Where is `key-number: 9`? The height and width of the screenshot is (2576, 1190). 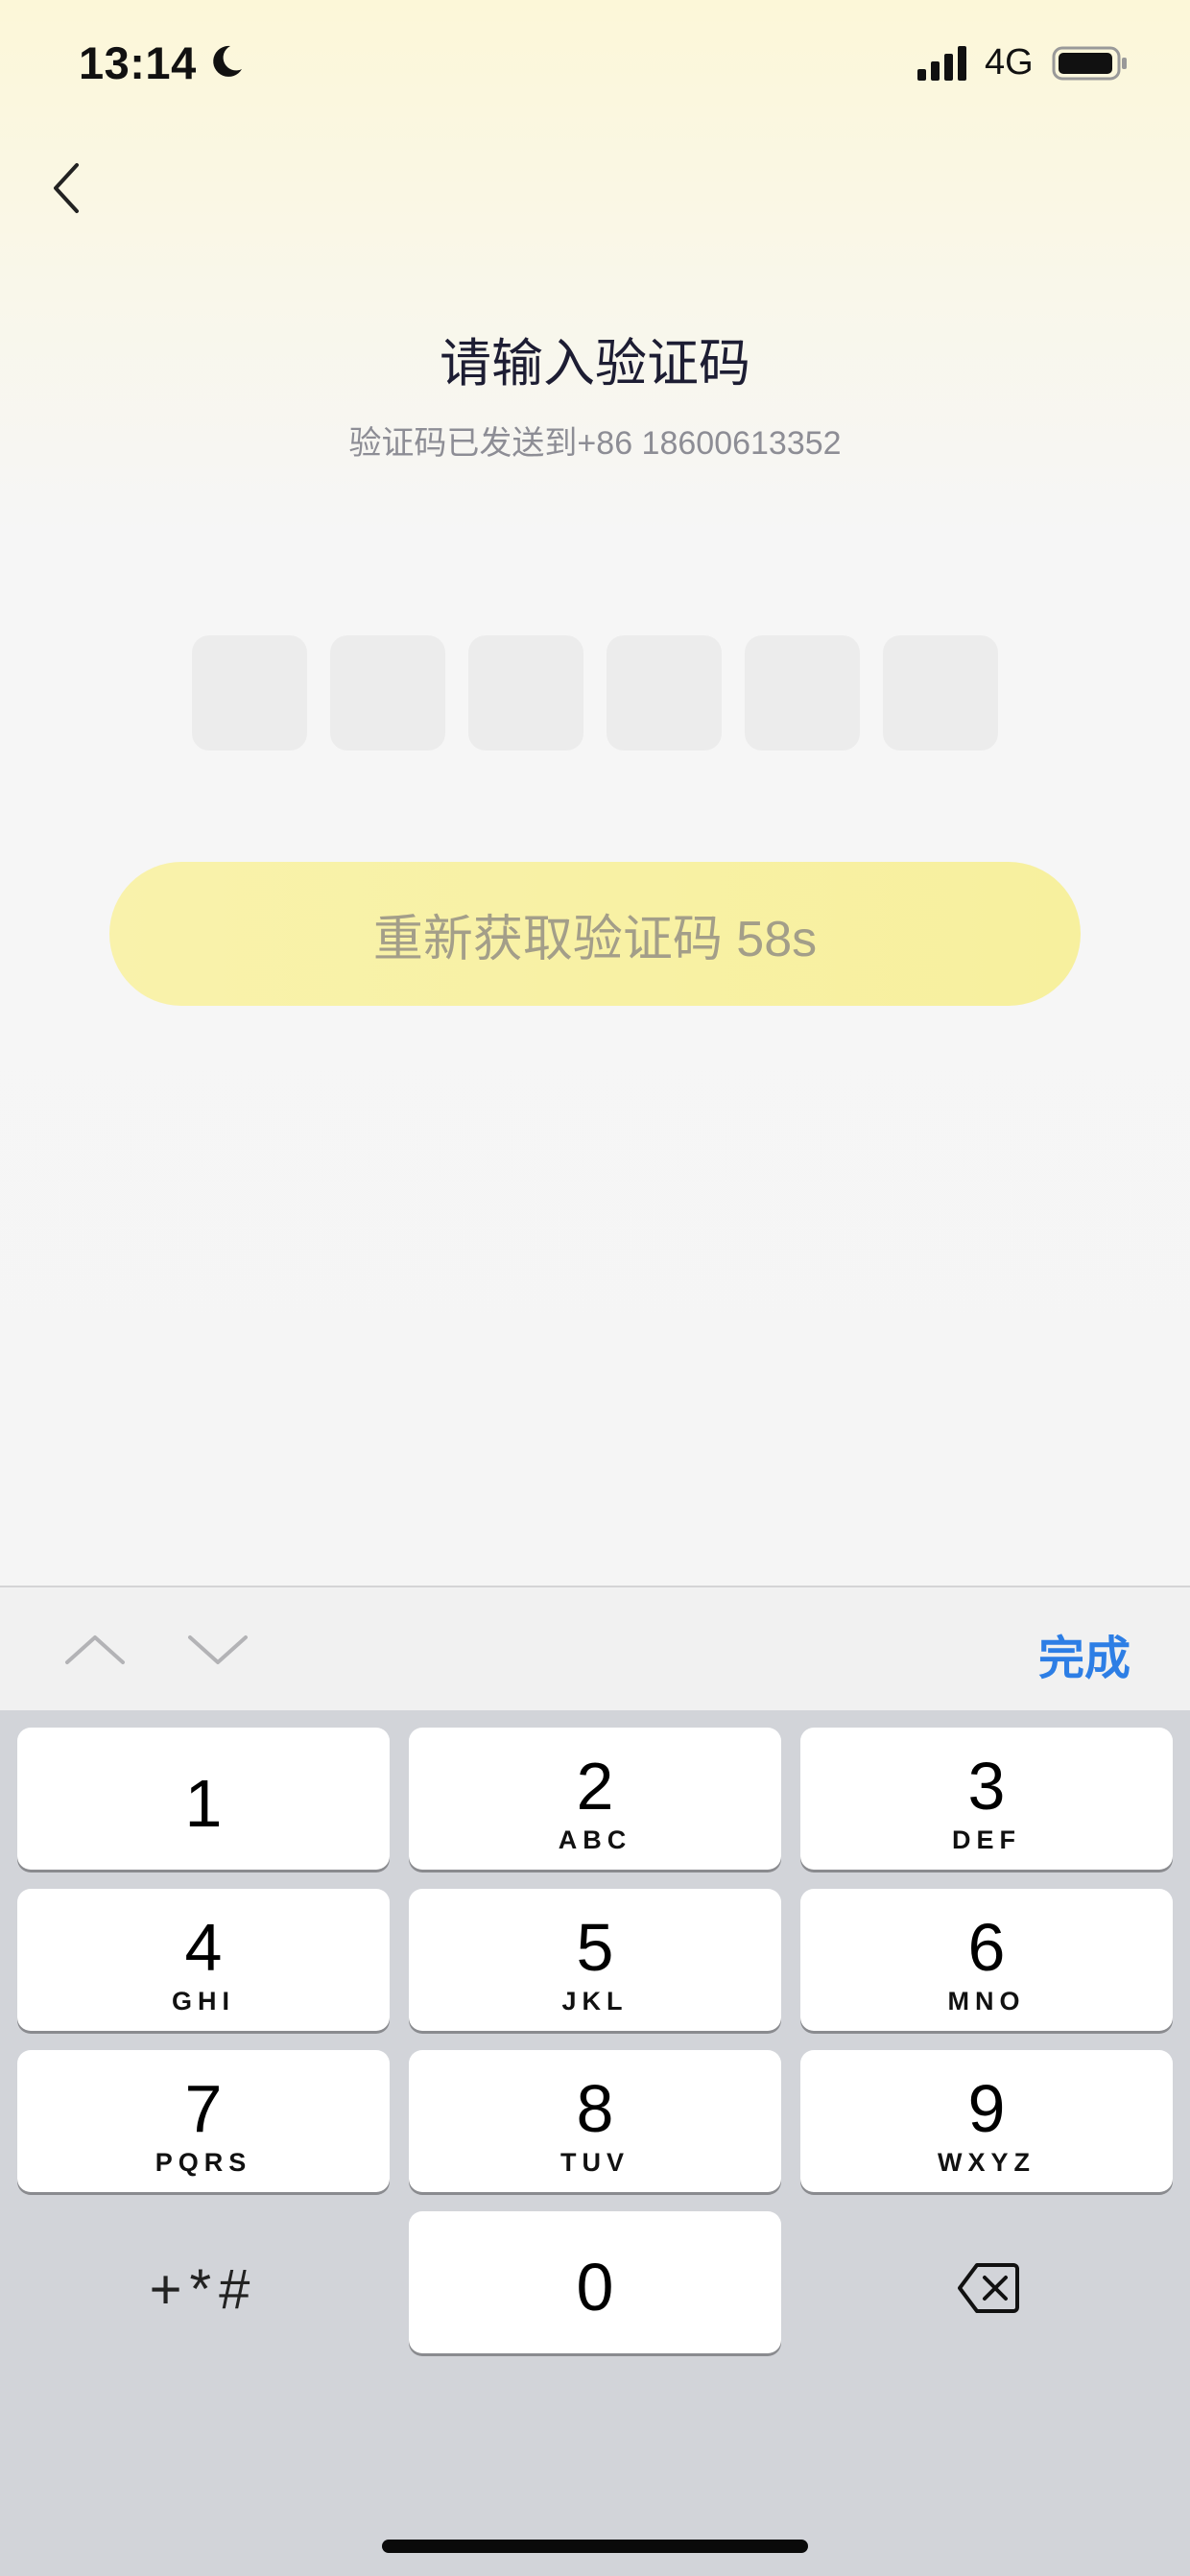
key-number: 9 is located at coordinates (987, 2108).